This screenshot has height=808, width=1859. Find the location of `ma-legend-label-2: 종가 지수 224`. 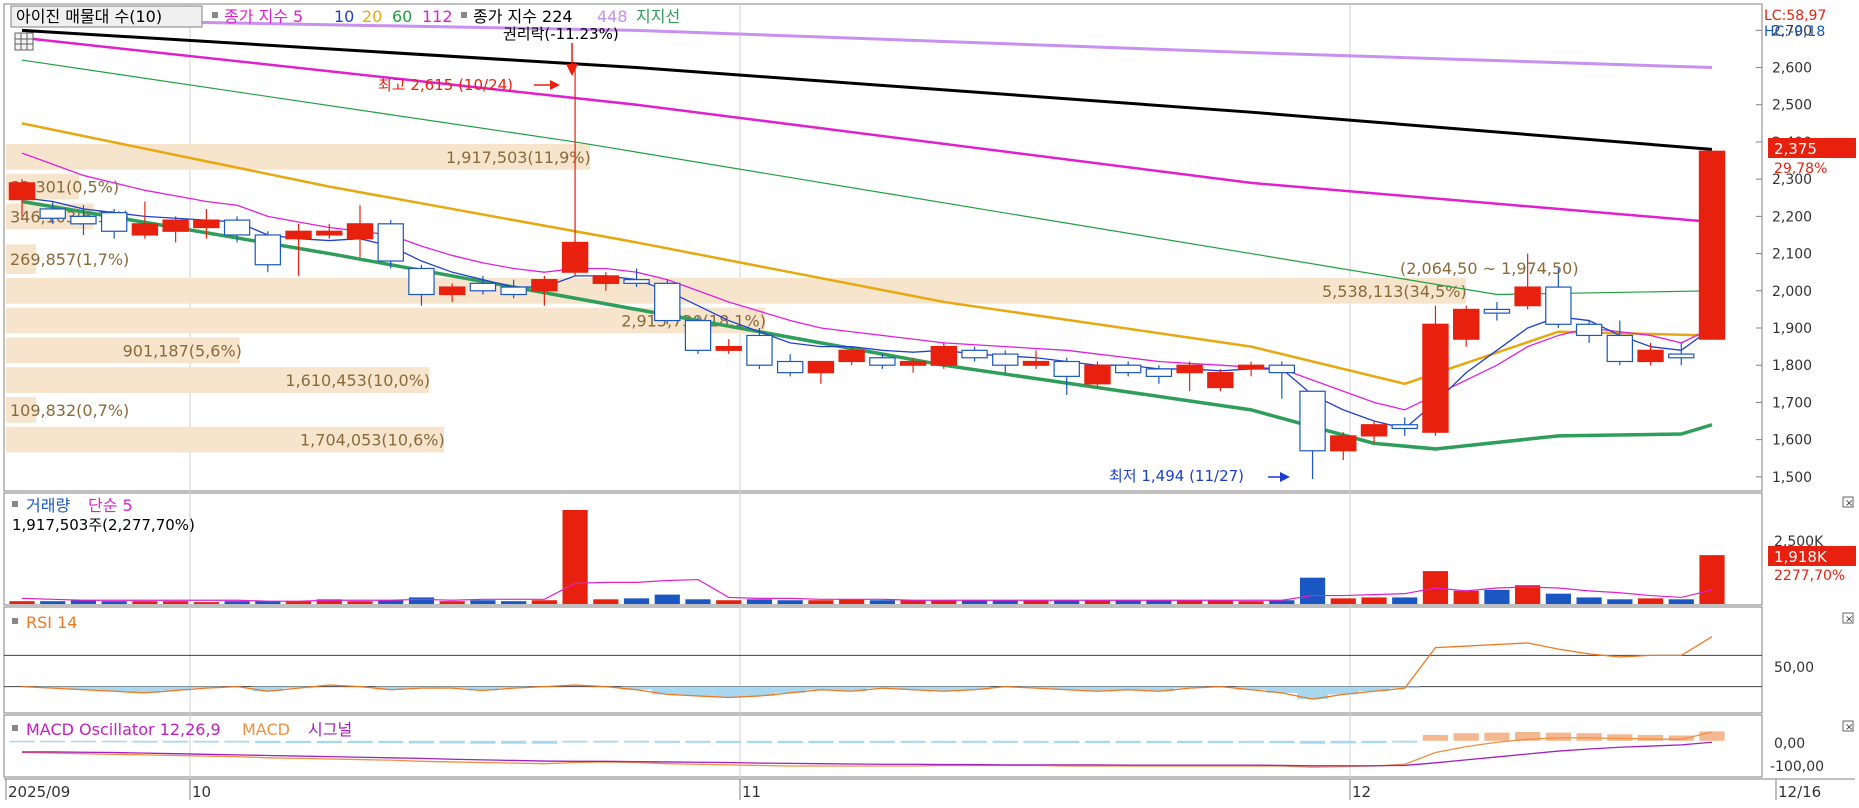

ma-legend-label-2: 종가 지수 224 is located at coordinates (523, 16).